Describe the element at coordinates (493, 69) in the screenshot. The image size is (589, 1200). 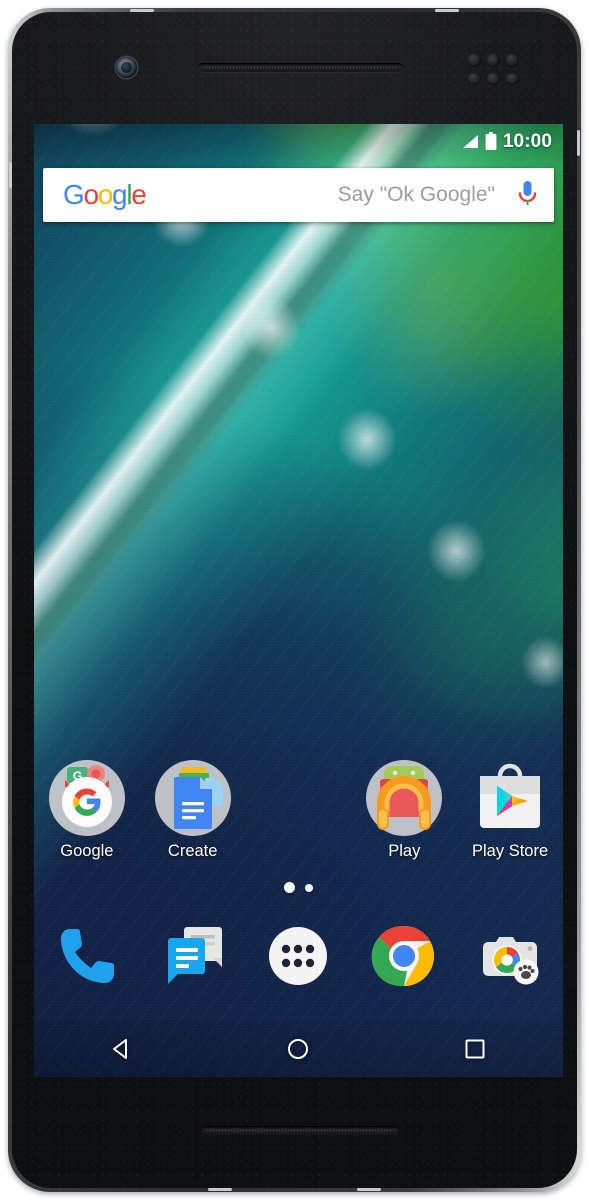
I see `proximity-sensor-array-icon` at that location.